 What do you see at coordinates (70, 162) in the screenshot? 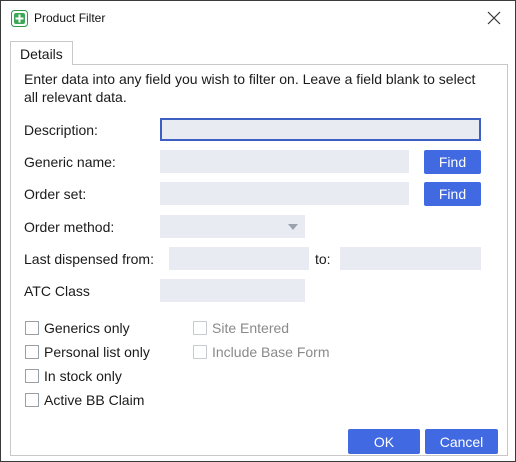
I see `generic-name-label: Generic name:` at bounding box center [70, 162].